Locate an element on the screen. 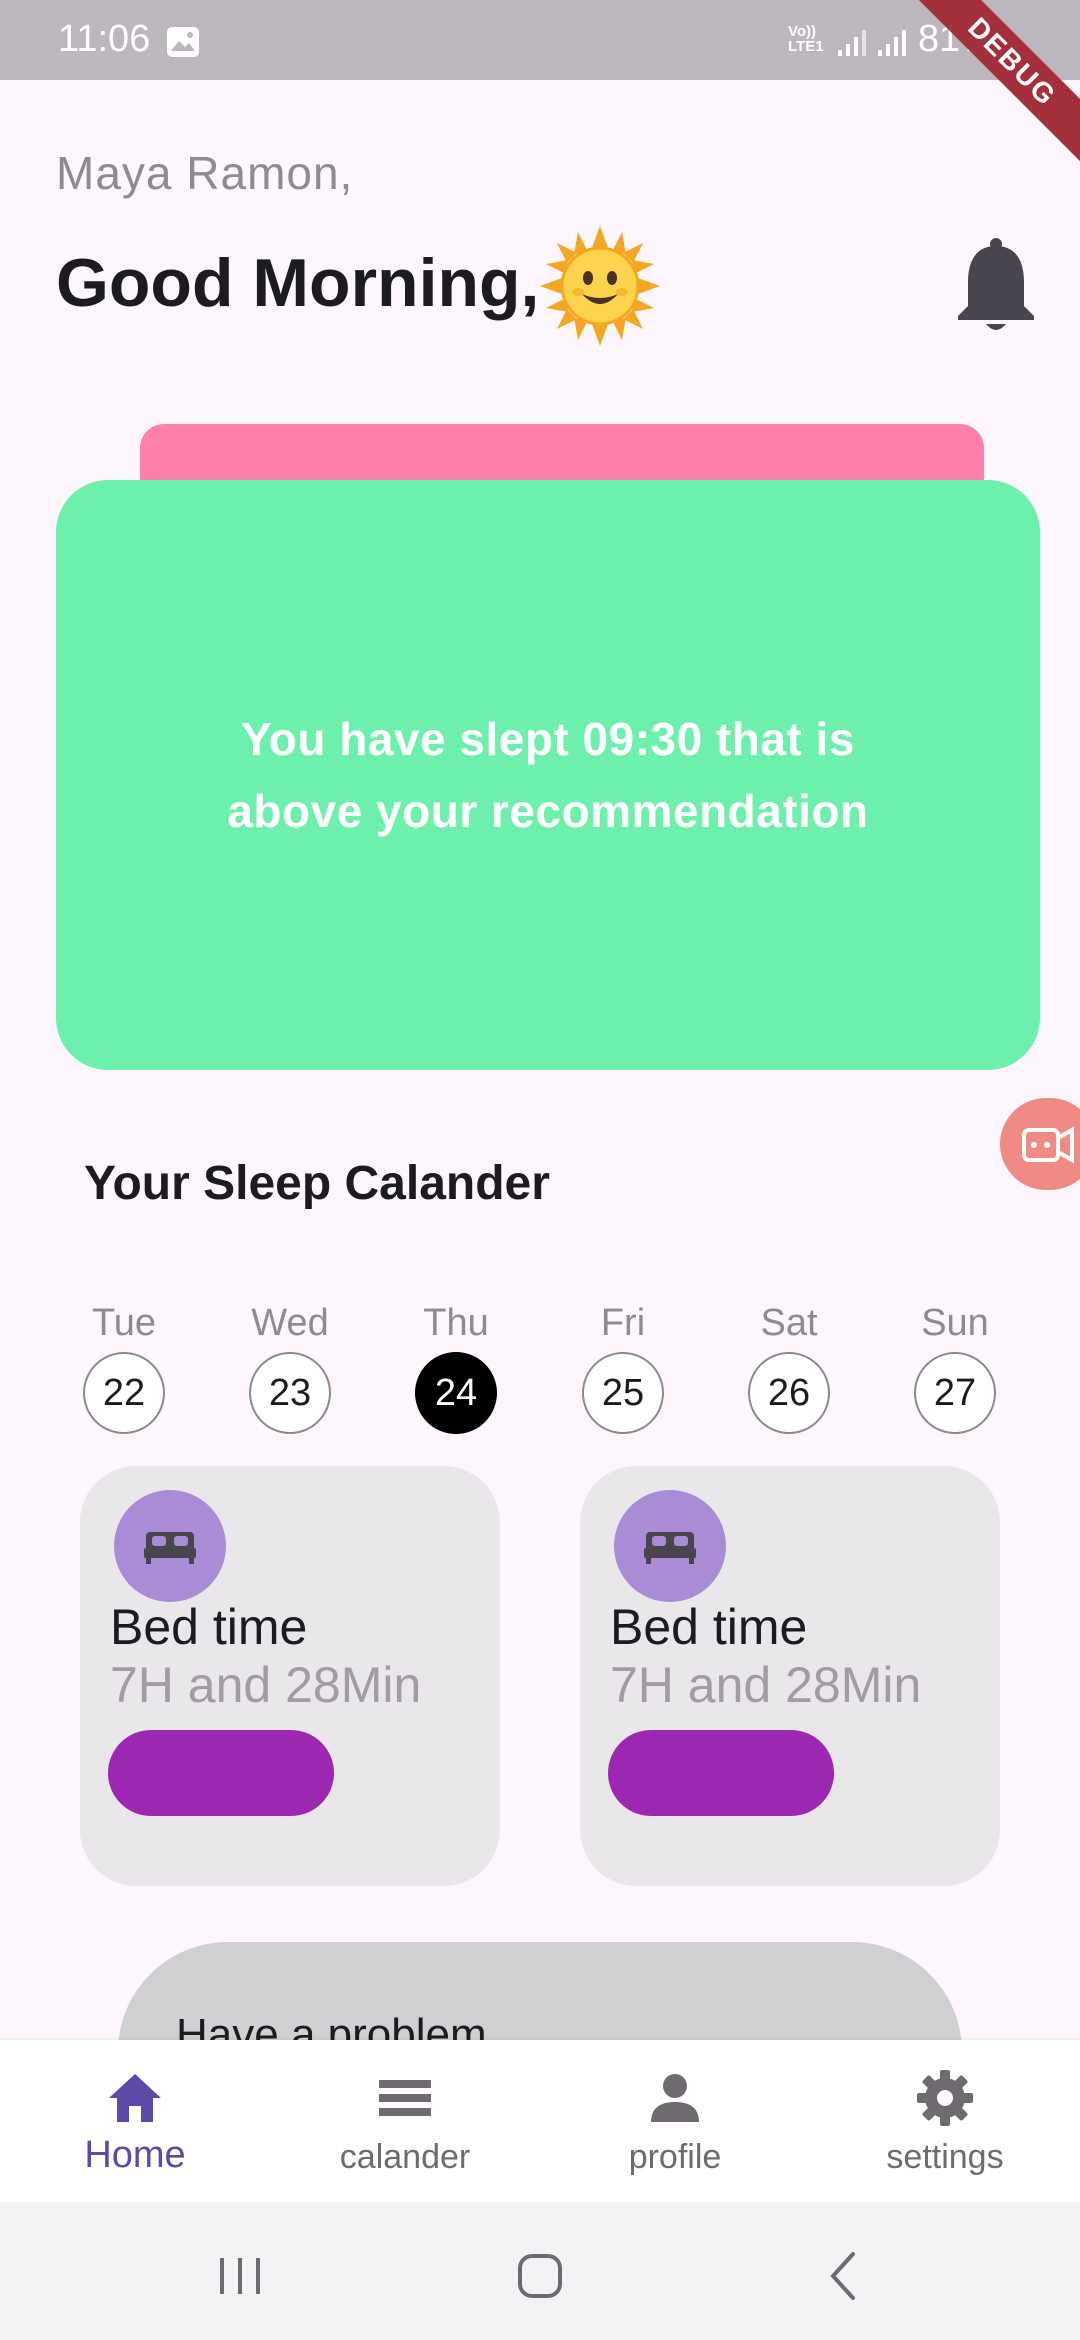 This screenshot has height=2340, width=1080. status-bar: 11:06 Vo)) LTE1 81% DEBUG is located at coordinates (540, 85).